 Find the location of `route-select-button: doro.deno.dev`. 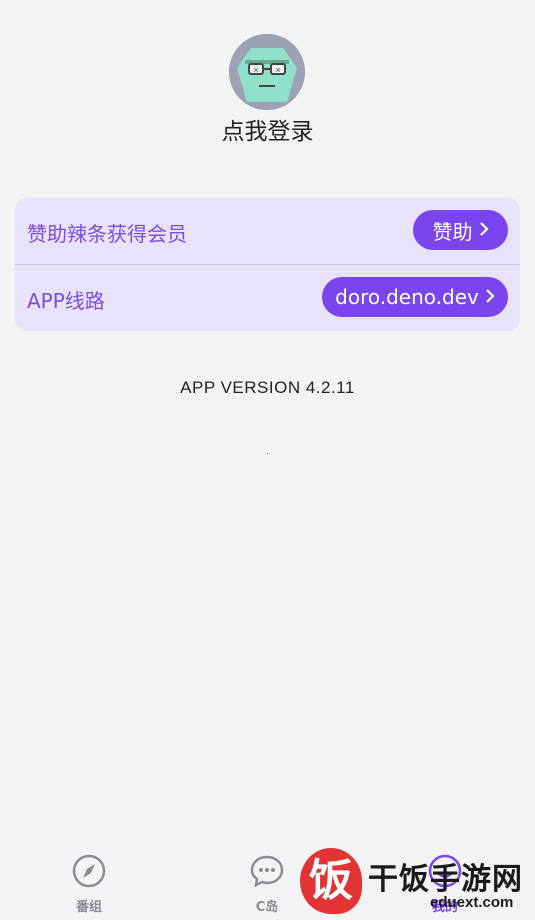

route-select-button: doro.deno.dev is located at coordinates (415, 297).